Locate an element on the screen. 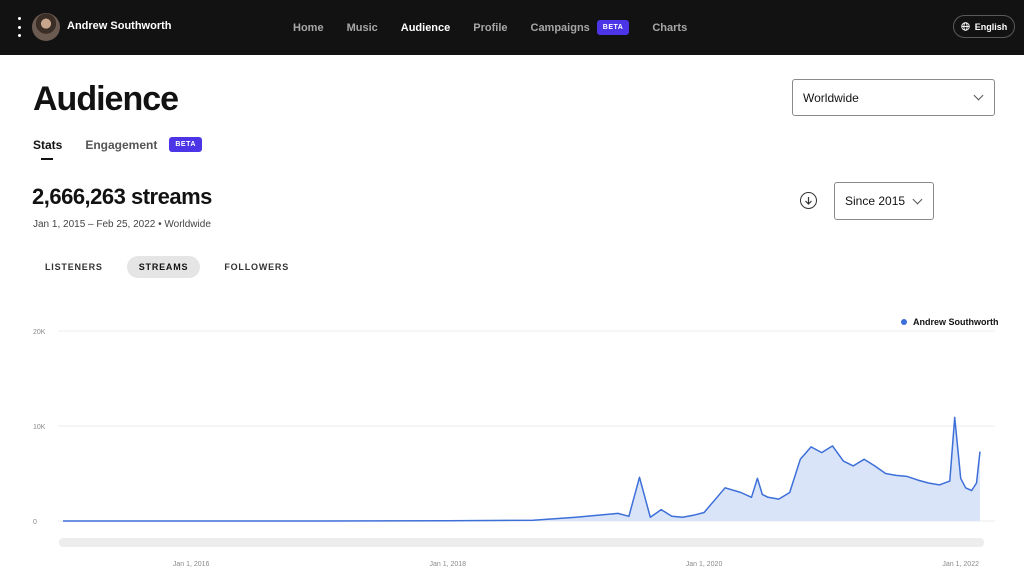 The width and height of the screenshot is (1024, 585). y-tick-label: 20K is located at coordinates (39, 332).